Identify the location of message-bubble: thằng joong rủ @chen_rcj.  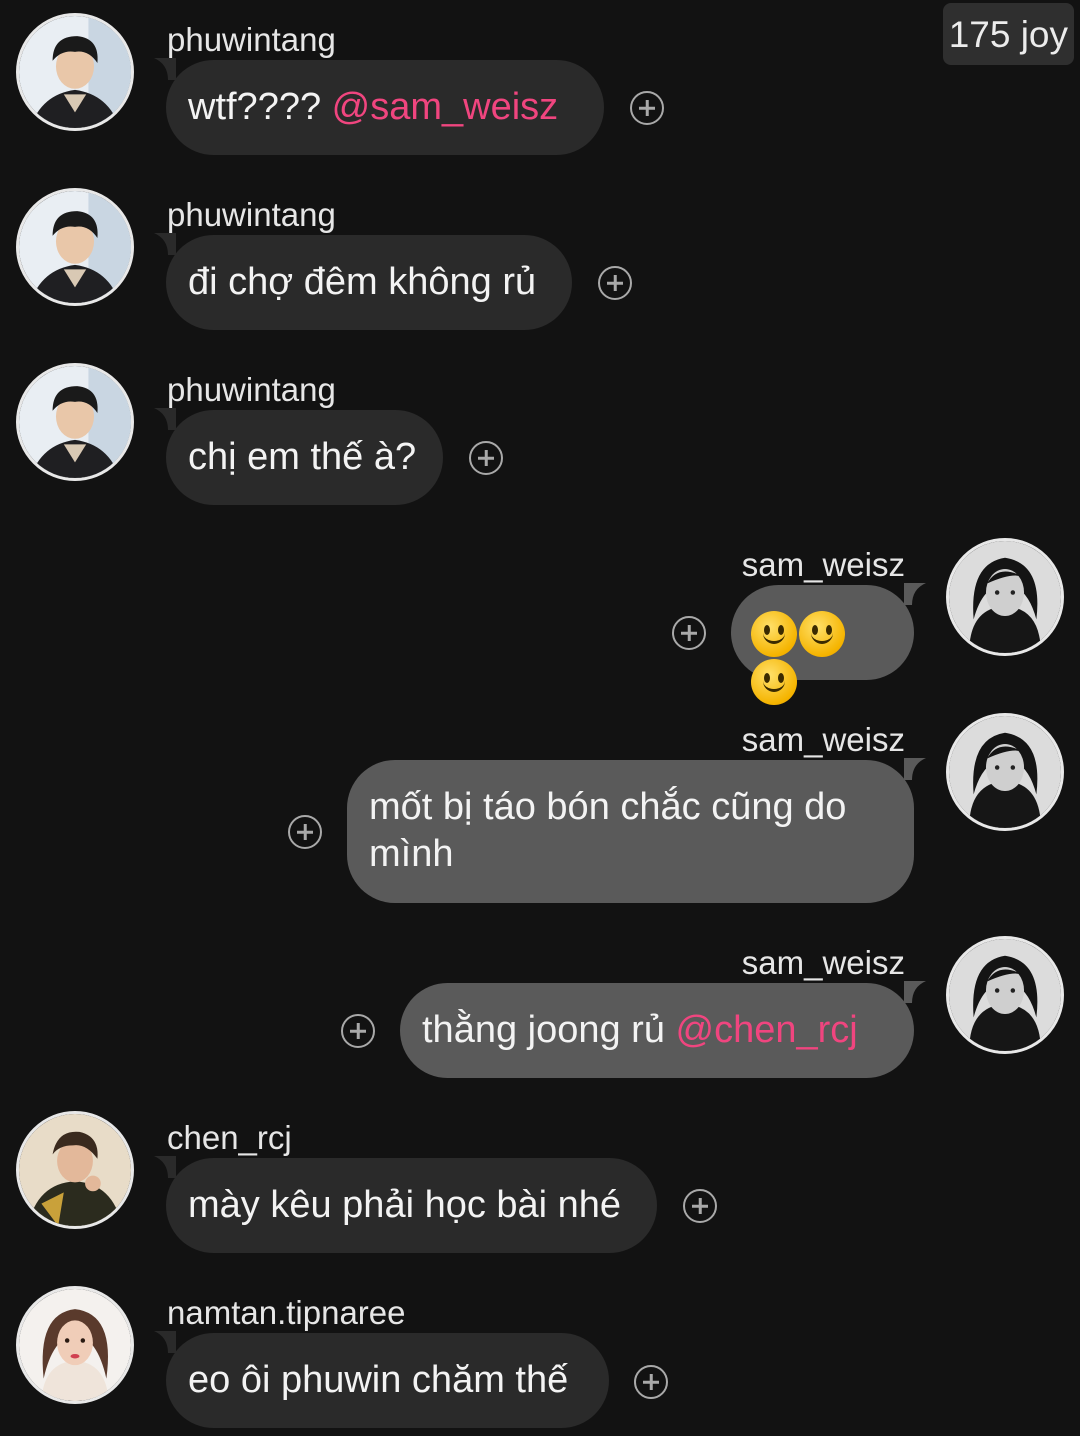
(657, 1030).